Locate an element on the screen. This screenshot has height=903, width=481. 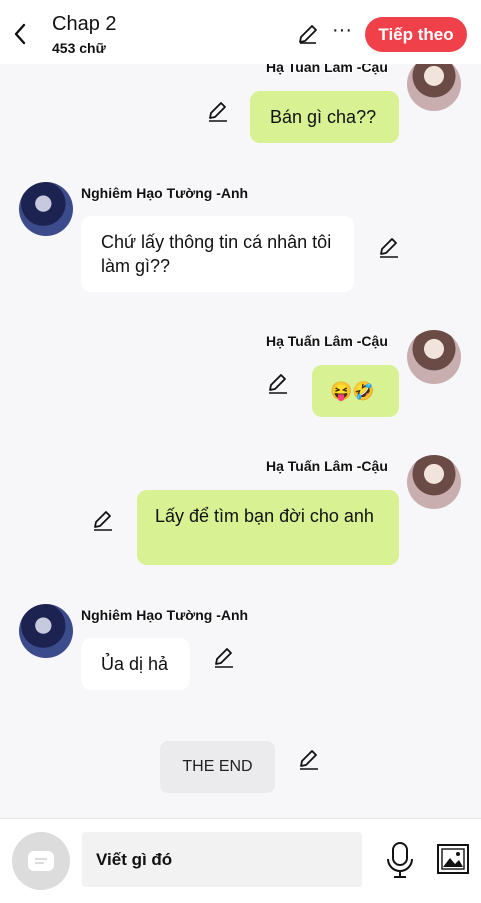
message-bubble: Ủa dị hả is located at coordinates (135, 664).